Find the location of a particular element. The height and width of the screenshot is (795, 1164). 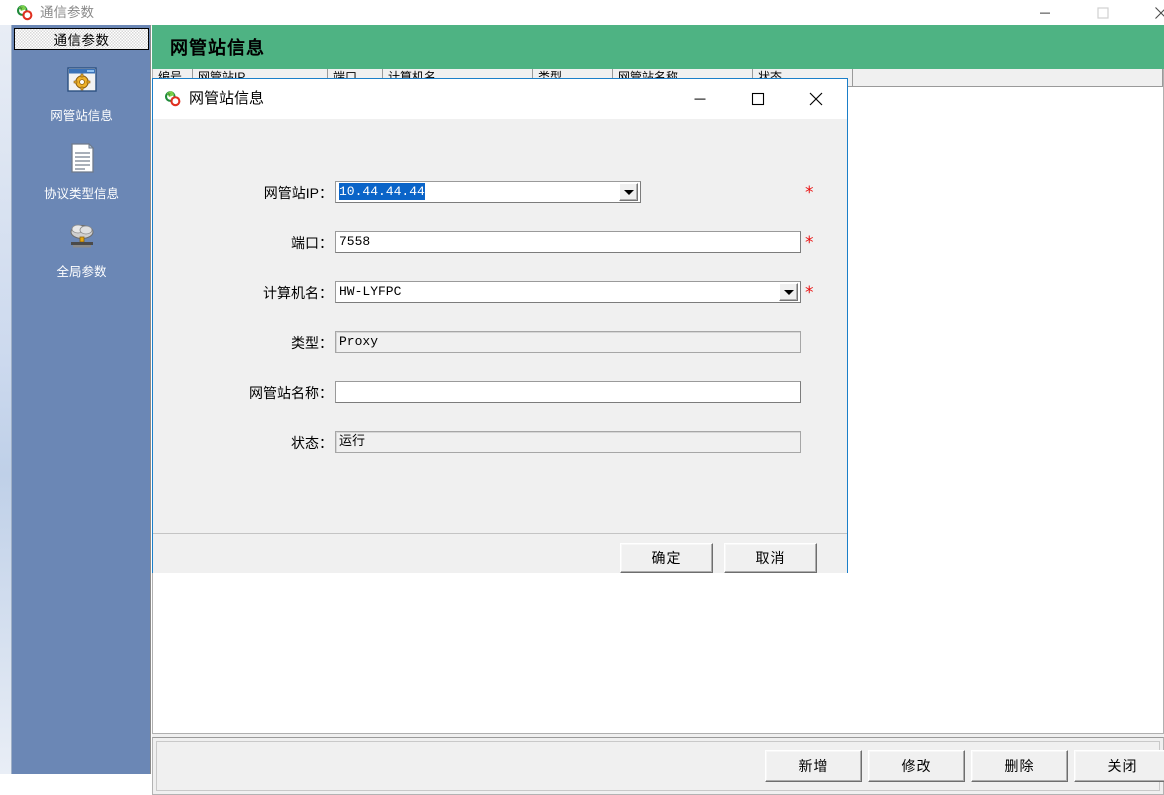

dialog-minimize-button is located at coordinates (700, 99).